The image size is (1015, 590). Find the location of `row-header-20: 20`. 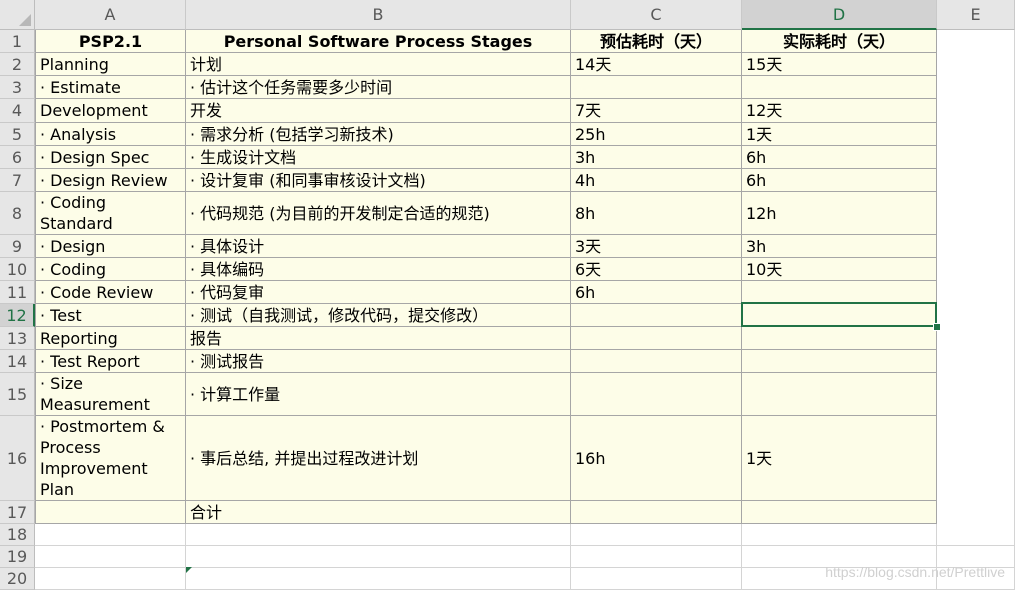

row-header-20: 20 is located at coordinates (17, 579).